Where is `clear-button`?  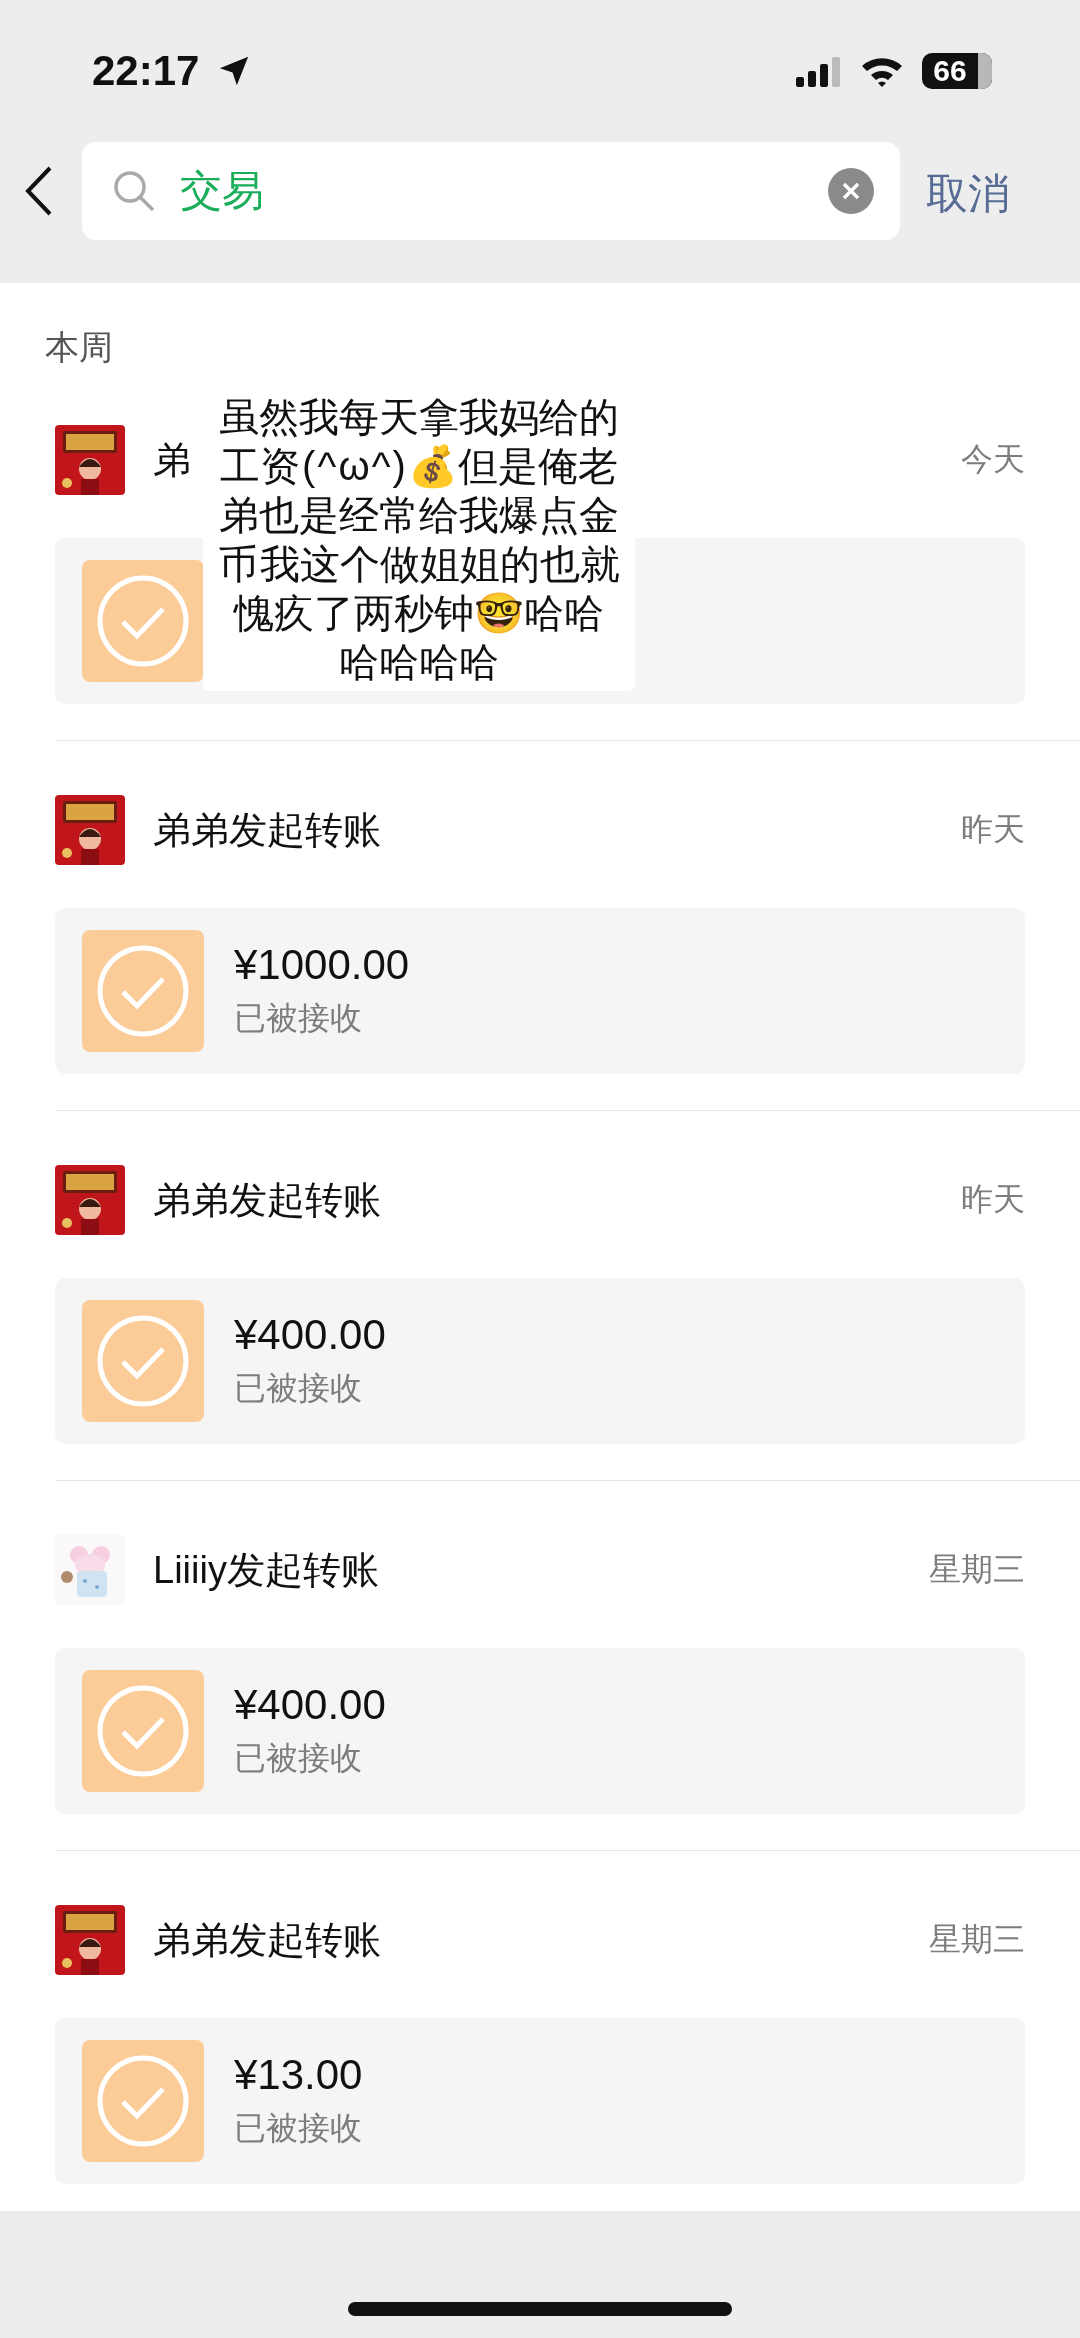
clear-button is located at coordinates (851, 191).